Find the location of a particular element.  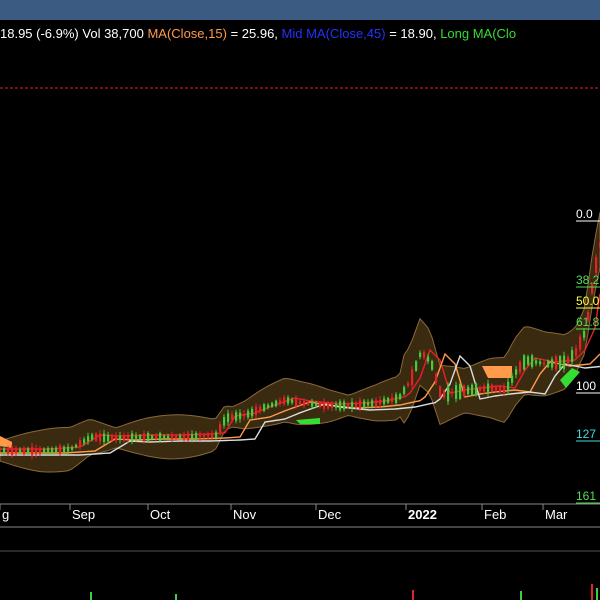

month-label: Oct is located at coordinates (160, 514).